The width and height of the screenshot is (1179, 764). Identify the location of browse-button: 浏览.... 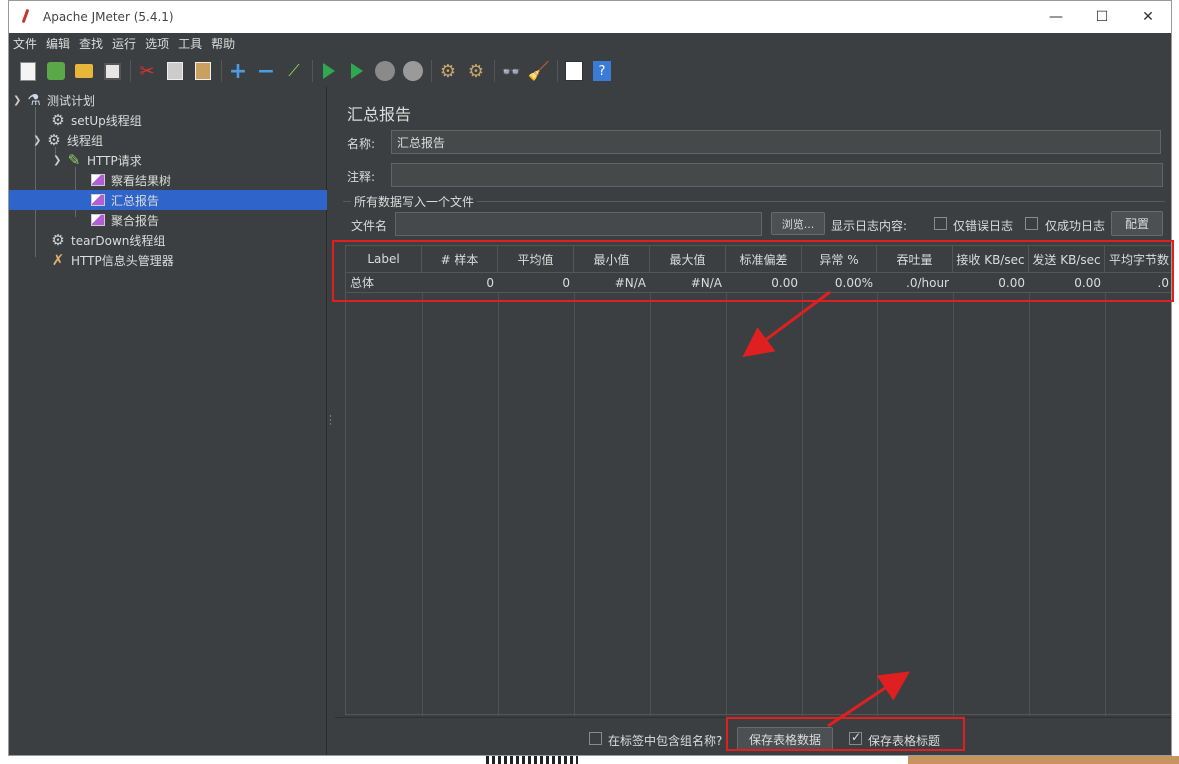
(798, 223).